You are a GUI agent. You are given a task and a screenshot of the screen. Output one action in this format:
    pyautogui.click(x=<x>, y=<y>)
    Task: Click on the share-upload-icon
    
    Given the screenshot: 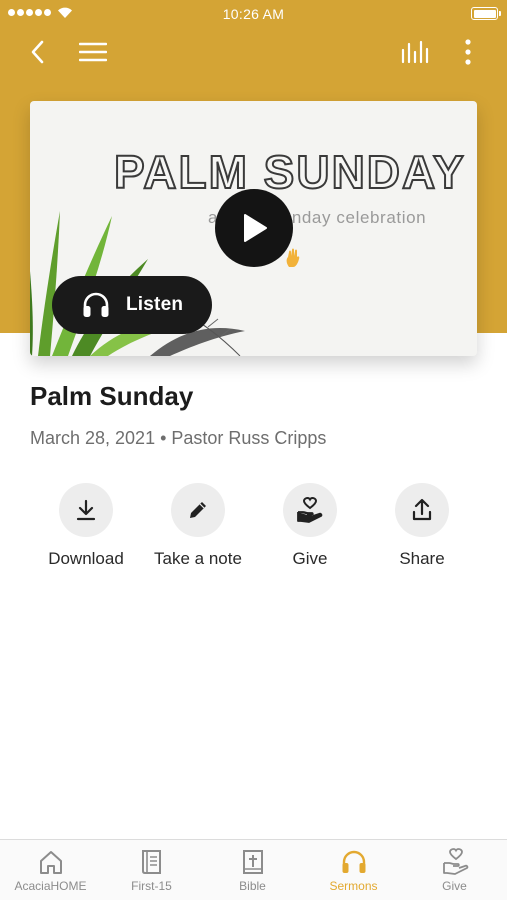 What is the action you would take?
    pyautogui.click(x=422, y=509)
    